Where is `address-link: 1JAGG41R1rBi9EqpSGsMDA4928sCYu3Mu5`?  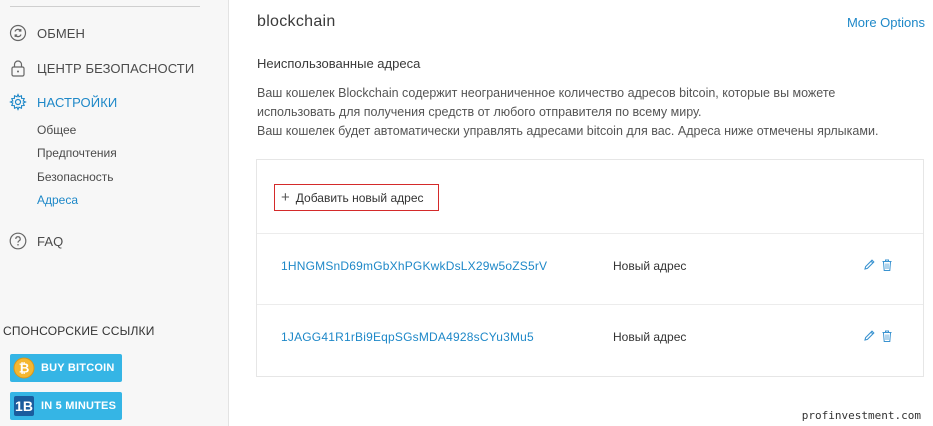
address-link: 1JAGG41R1rBi9EqpSGsMDA4928sCYu3Mu5 is located at coordinates (407, 337).